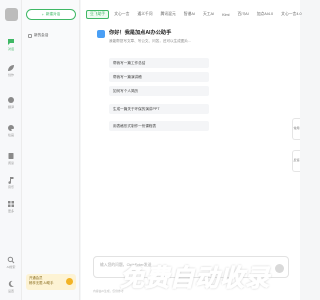 Image resolution: width=320 pixels, height=300 pixels. I want to click on grid-icon, so click(11, 204).